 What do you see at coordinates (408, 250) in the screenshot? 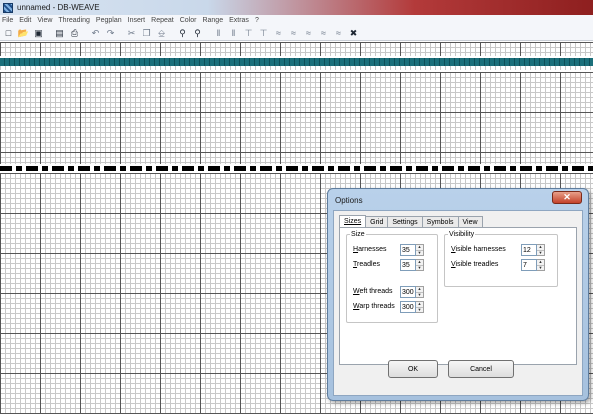
I see `harnesses-input` at bounding box center [408, 250].